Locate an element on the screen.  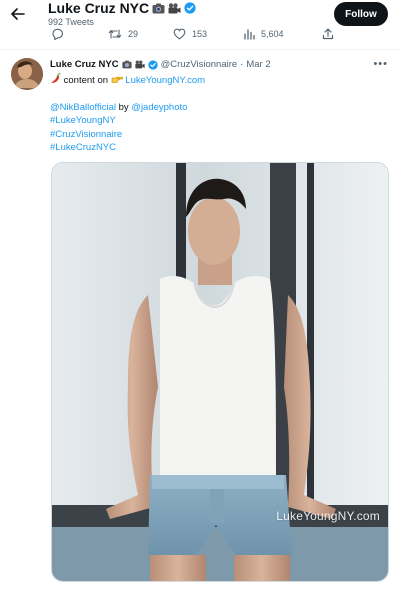
heart-icon is located at coordinates (179, 34).